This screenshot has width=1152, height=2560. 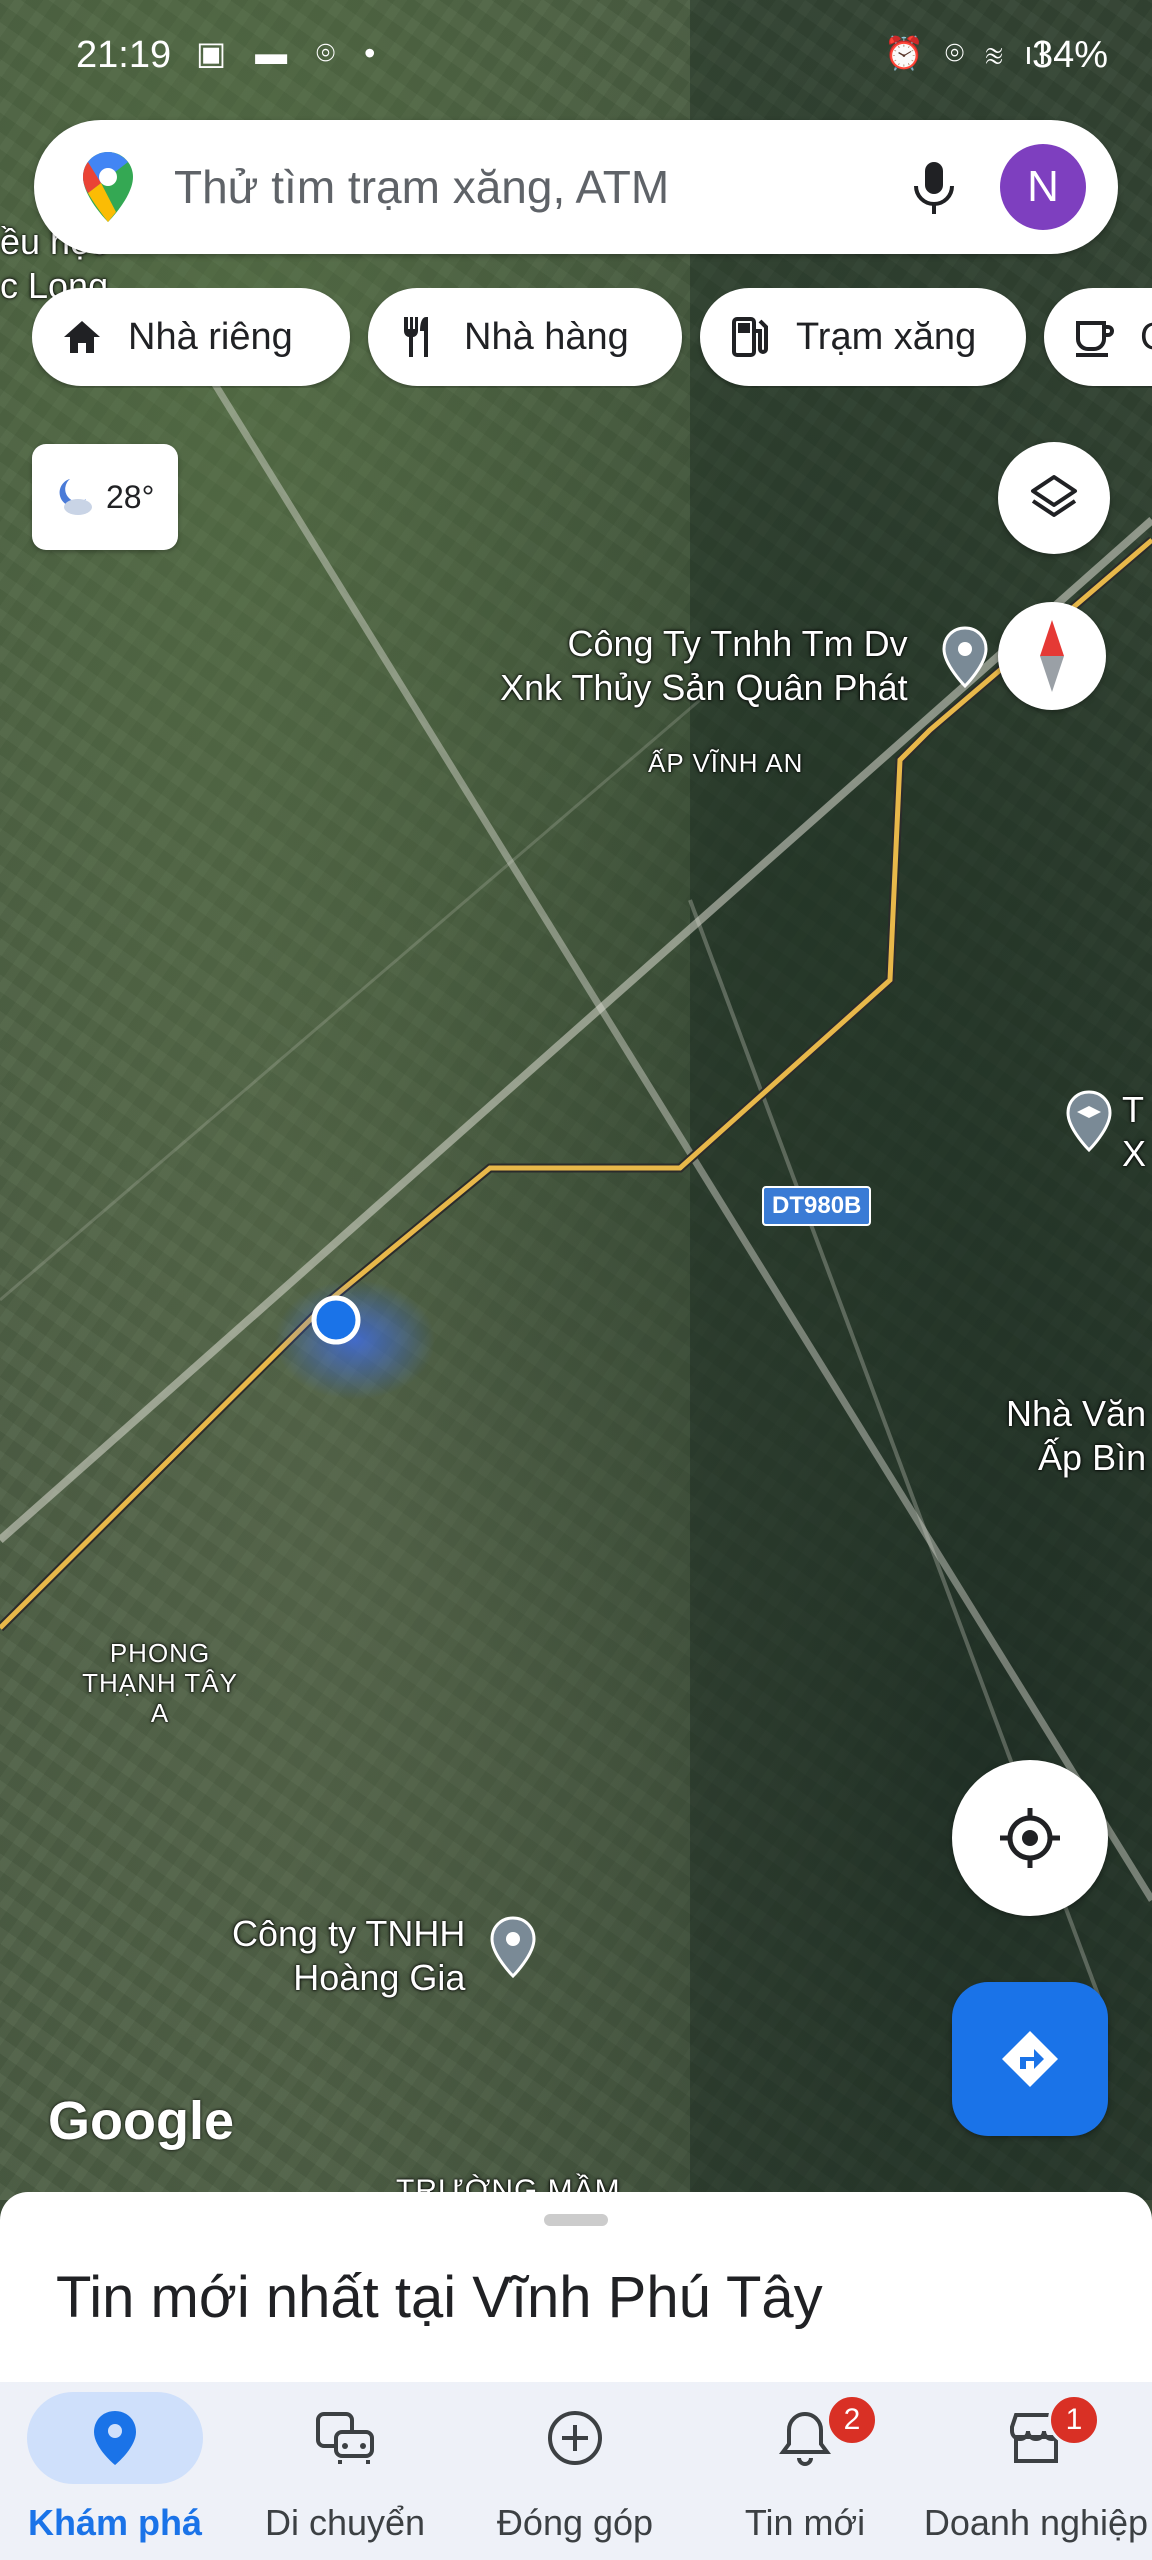 What do you see at coordinates (934, 188) in the screenshot?
I see `microphone-icon` at bounding box center [934, 188].